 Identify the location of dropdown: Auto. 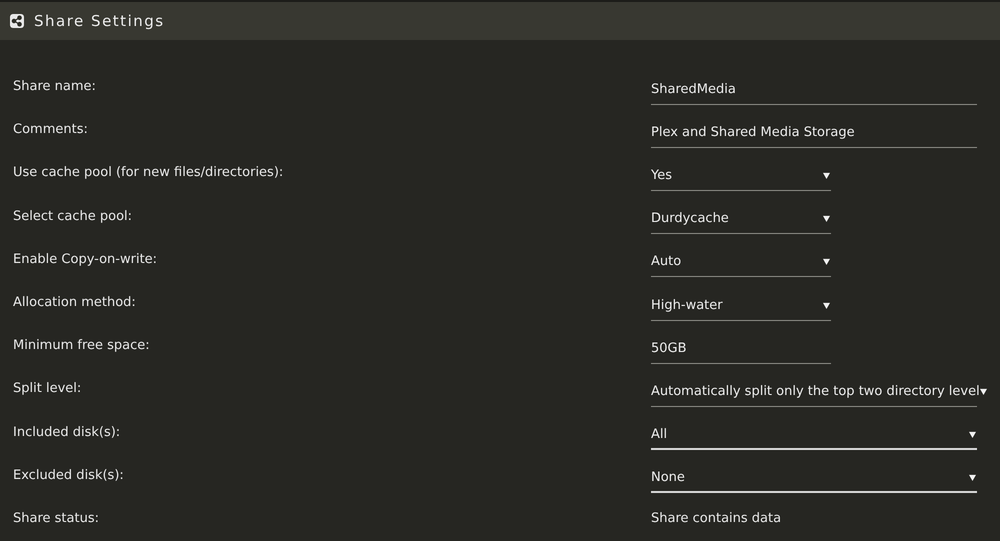
(741, 262).